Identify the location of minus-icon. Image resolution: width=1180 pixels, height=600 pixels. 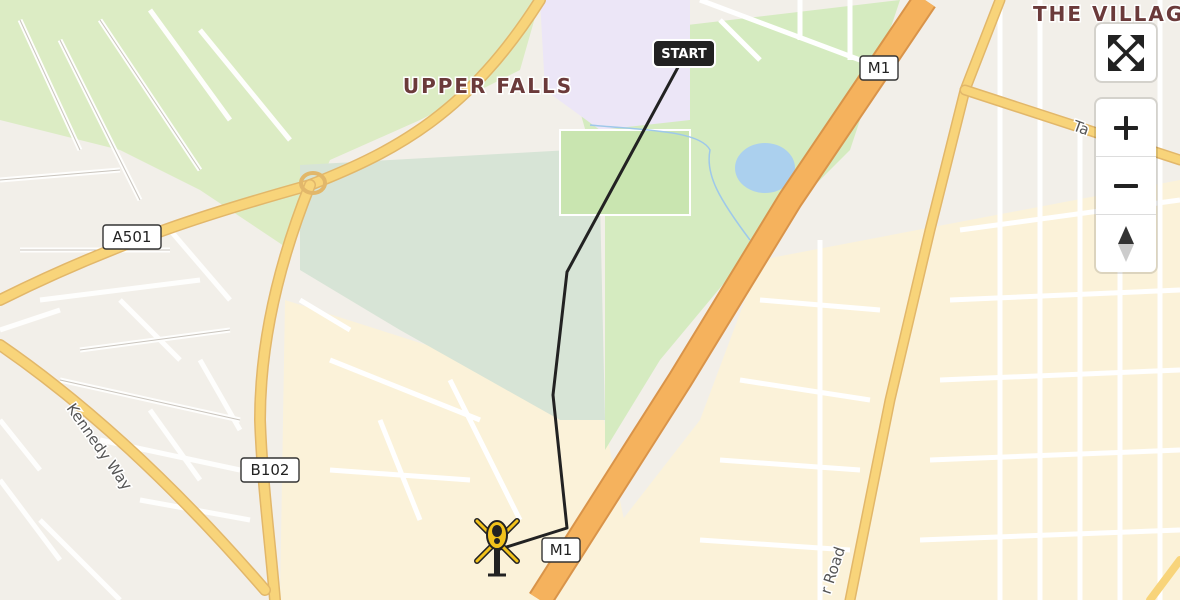
(1126, 185).